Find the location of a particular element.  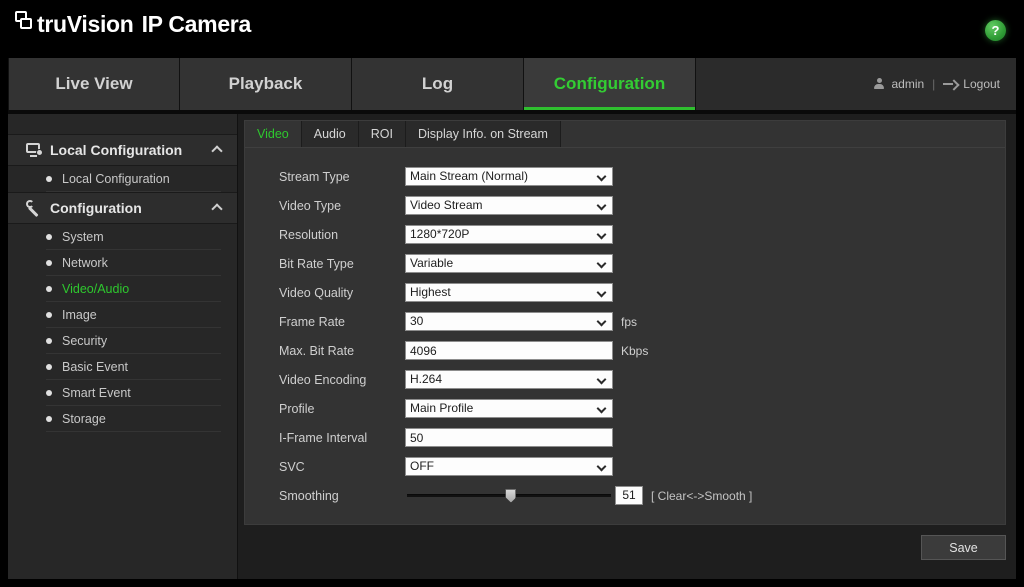

sidebar-items-local-configuration: Local Configuration is located at coordinates (122, 179).